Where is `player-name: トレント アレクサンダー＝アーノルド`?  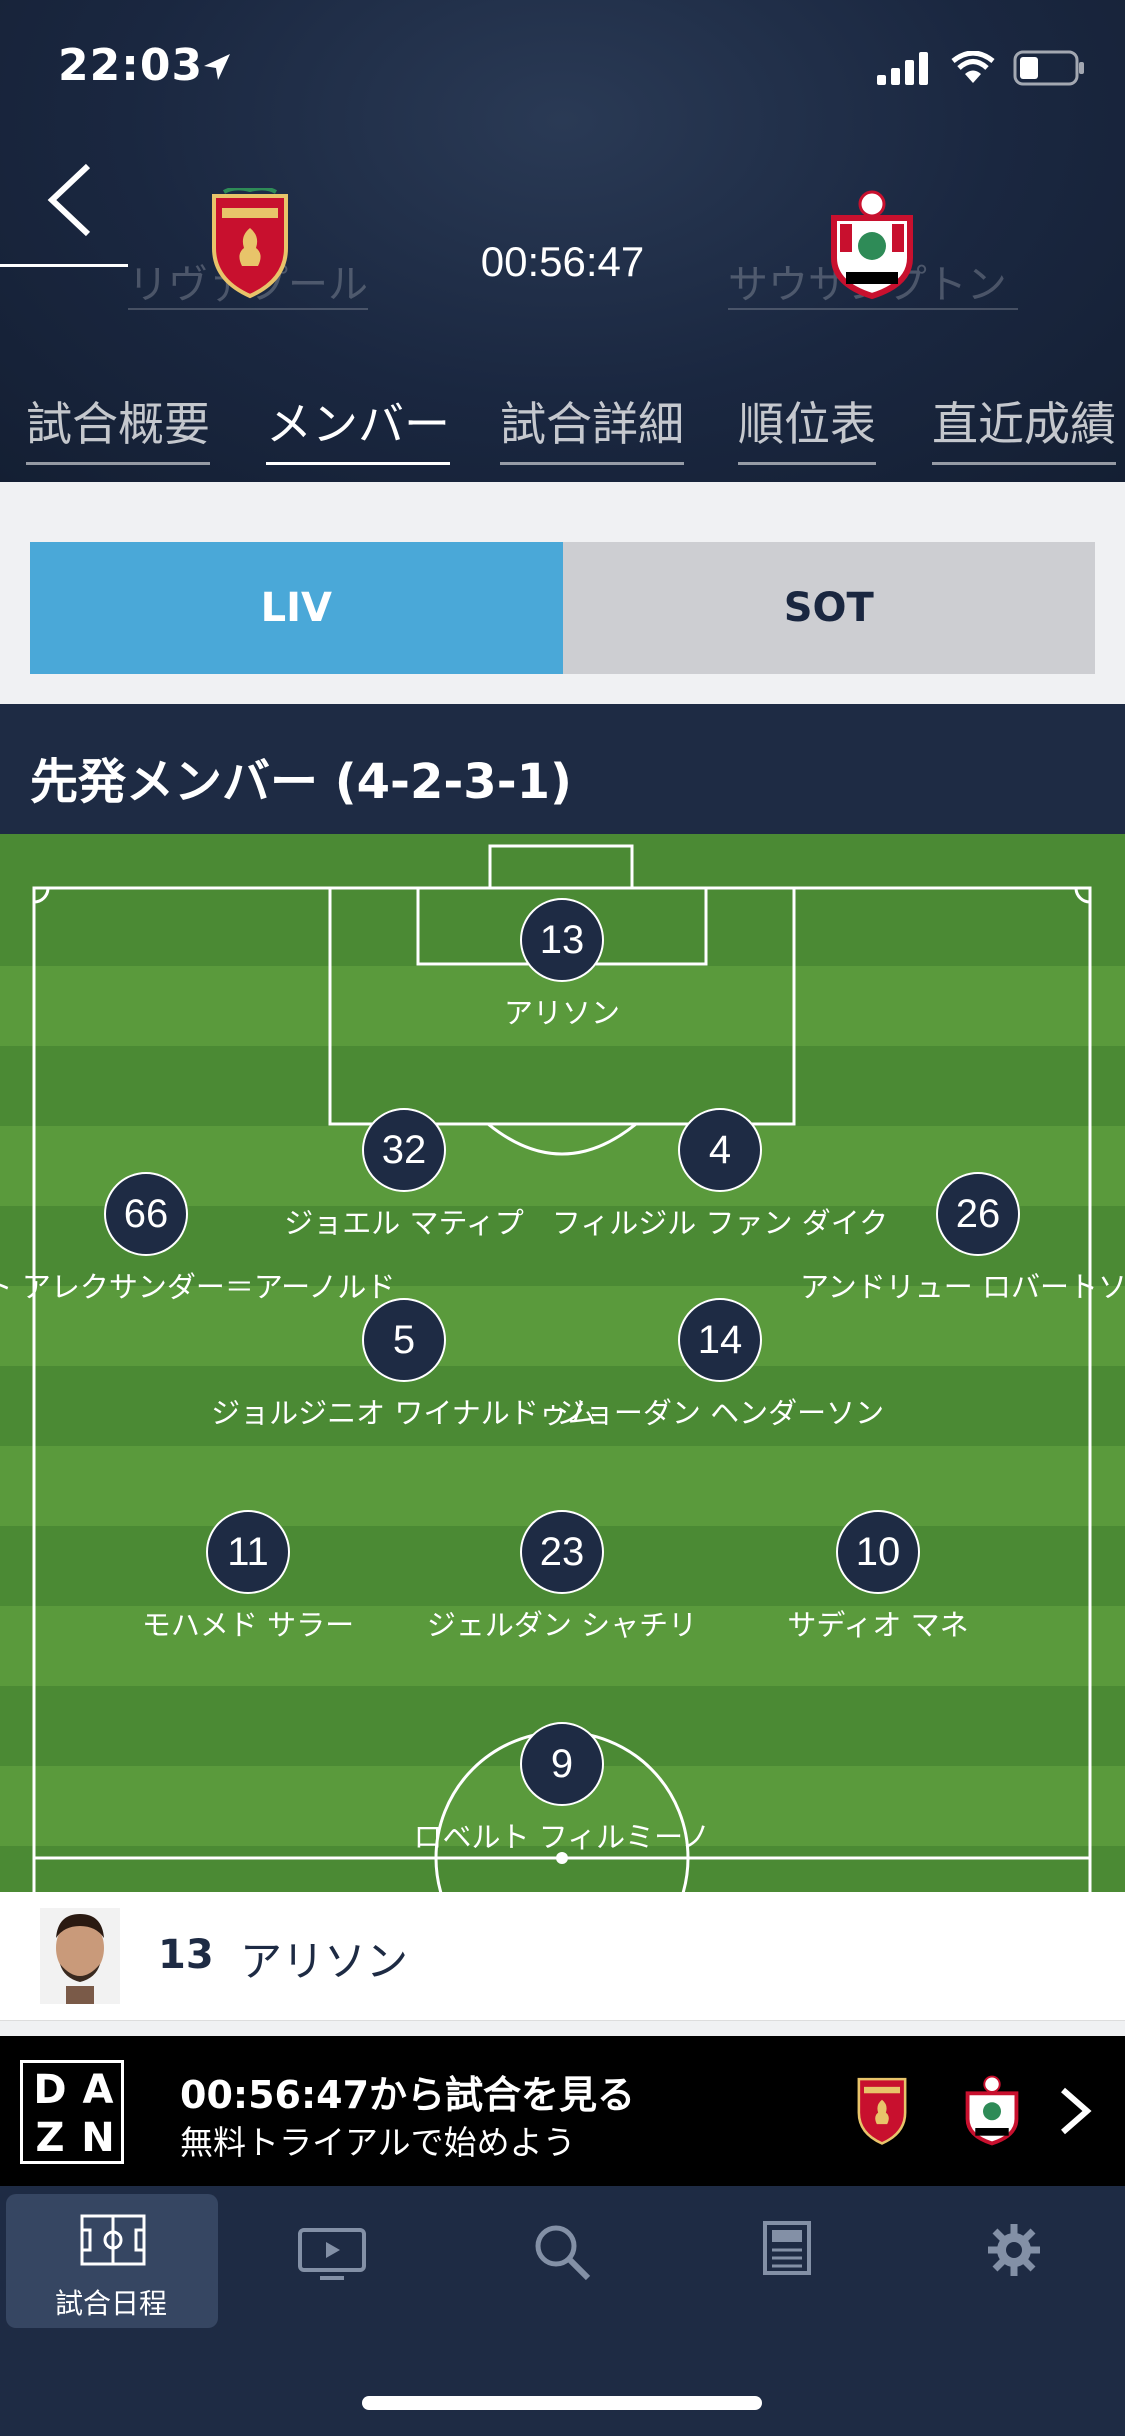
player-name: トレント アレクサンダー＝アーノルド is located at coordinates (198, 1287).